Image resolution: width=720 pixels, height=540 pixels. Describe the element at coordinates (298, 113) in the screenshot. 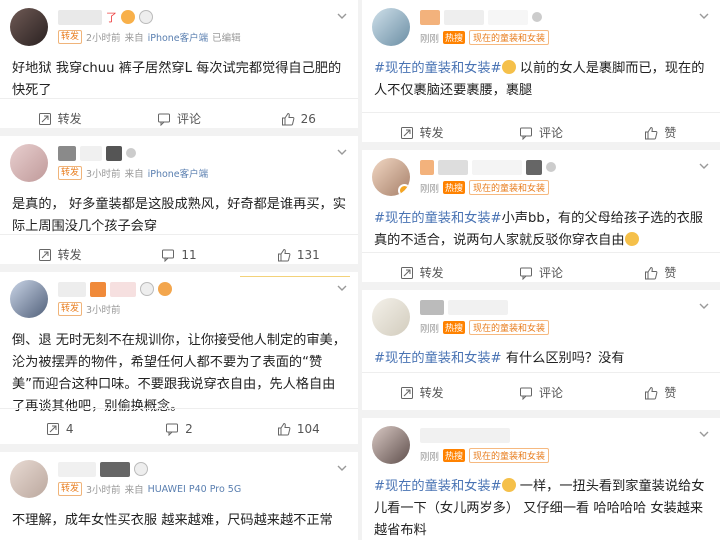

I see `like-button: 26` at that location.